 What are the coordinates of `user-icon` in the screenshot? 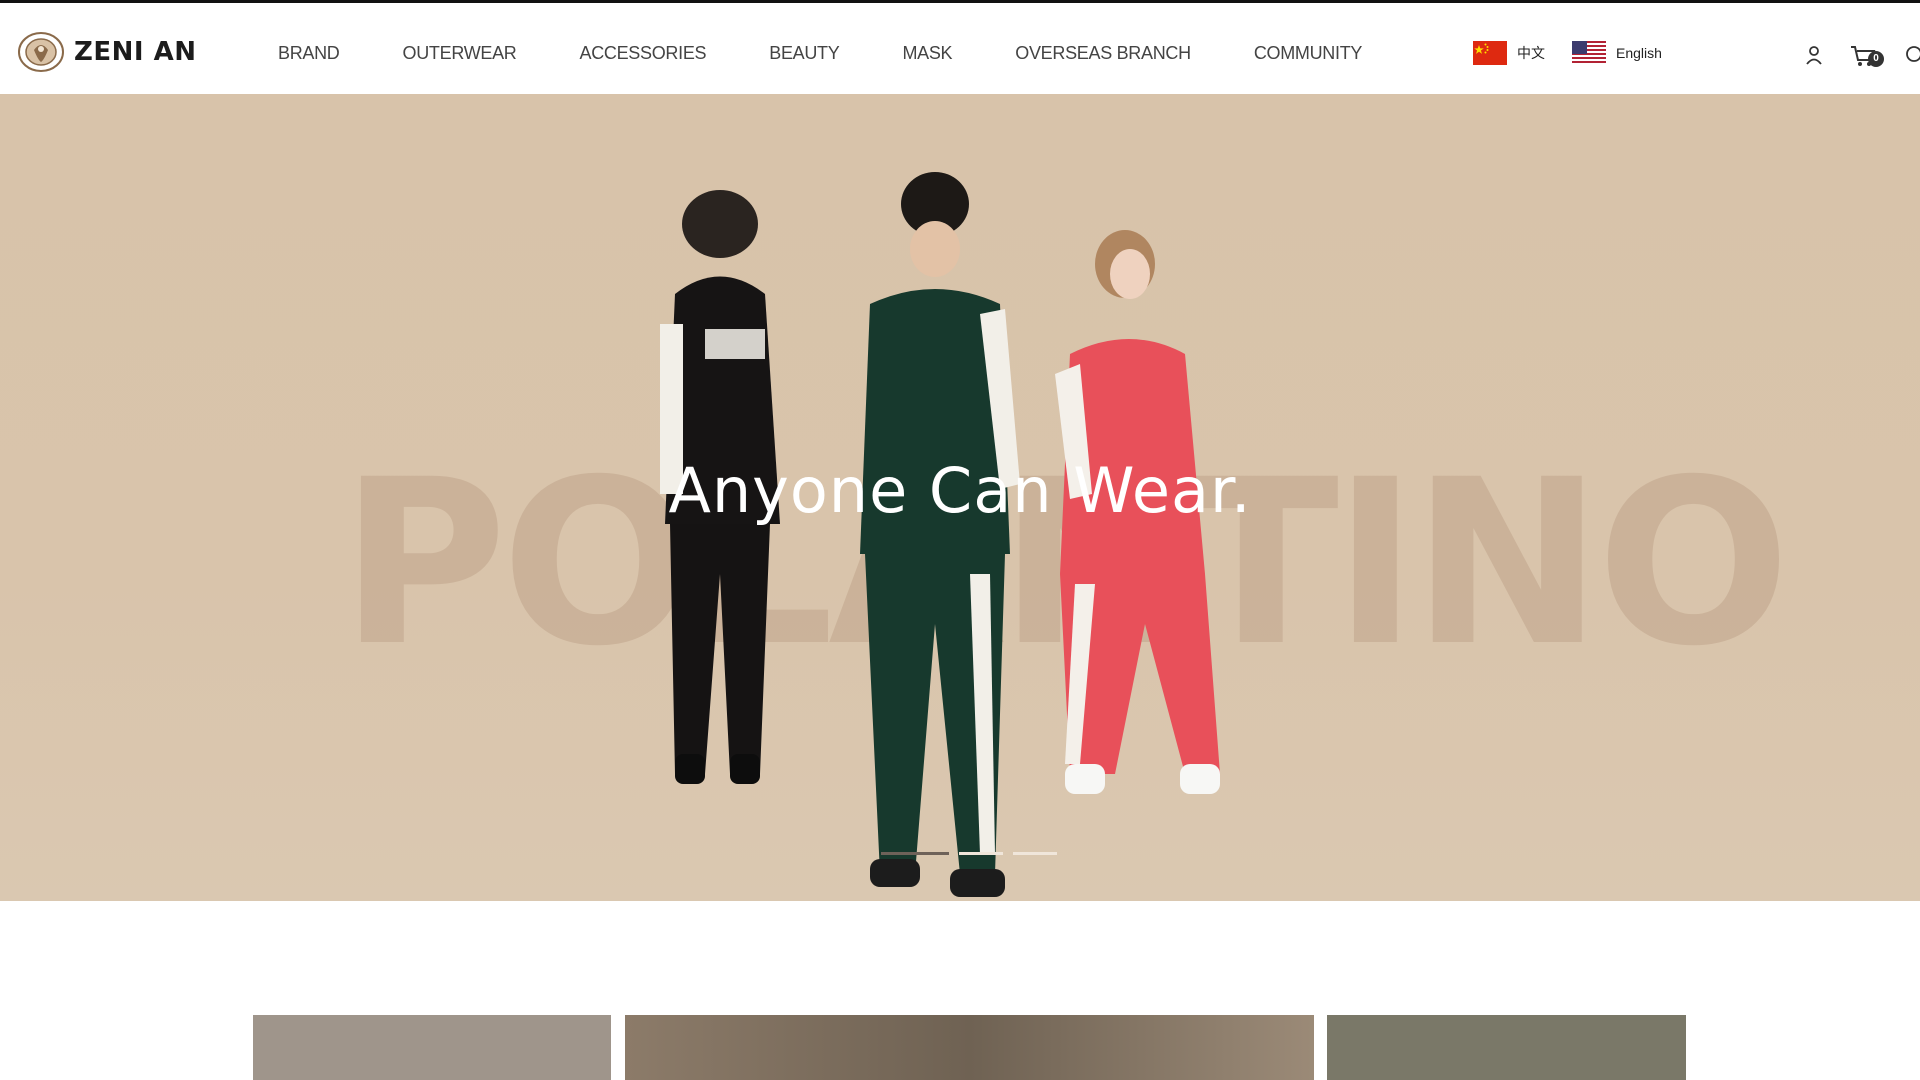 It's located at (1814, 55).